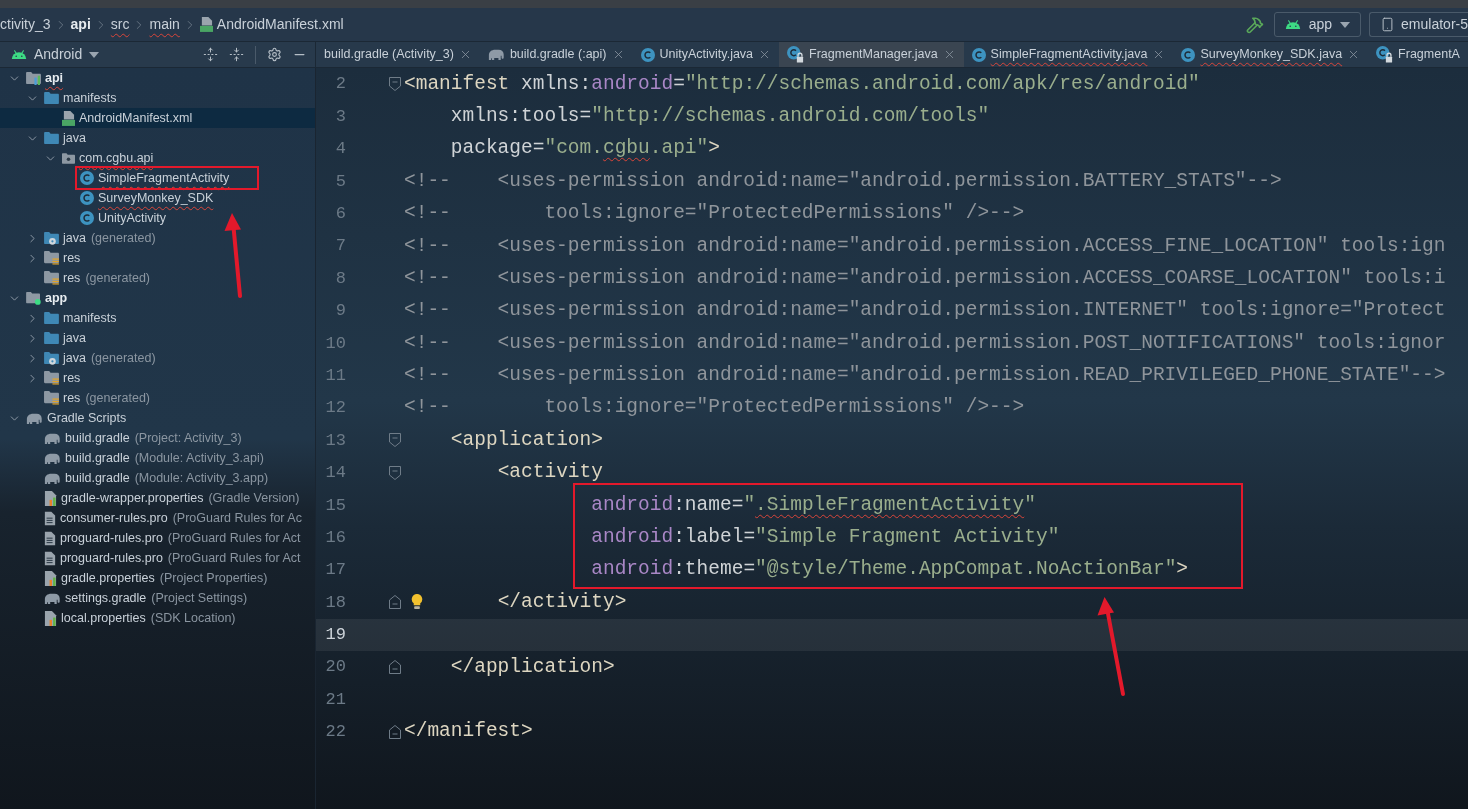 The width and height of the screenshot is (1468, 809). Describe the element at coordinates (1271, 54) in the screenshot. I see `editor-tab: SurveyMonkey_SDK.java` at that location.